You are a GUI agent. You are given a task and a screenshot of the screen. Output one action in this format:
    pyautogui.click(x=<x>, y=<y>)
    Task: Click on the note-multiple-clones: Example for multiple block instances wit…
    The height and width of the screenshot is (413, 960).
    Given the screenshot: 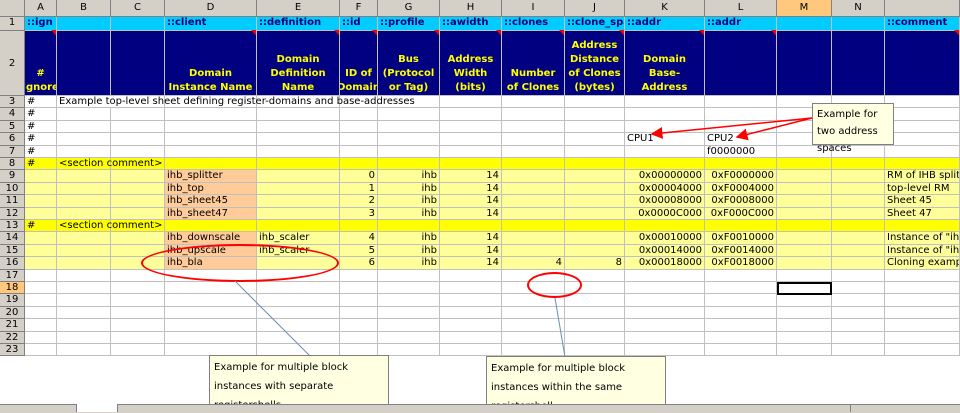 What is the action you would take?
    pyautogui.click(x=576, y=384)
    